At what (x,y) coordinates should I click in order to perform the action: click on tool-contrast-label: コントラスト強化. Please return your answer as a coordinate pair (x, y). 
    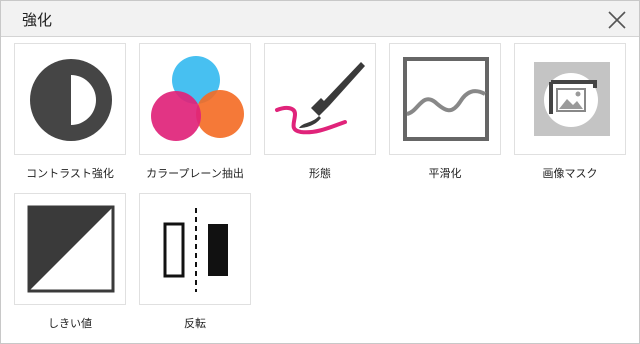
    Looking at the image, I should click on (70, 173).